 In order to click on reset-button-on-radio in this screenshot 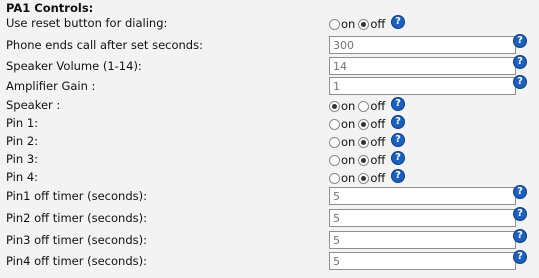, I will do `click(334, 24)`.